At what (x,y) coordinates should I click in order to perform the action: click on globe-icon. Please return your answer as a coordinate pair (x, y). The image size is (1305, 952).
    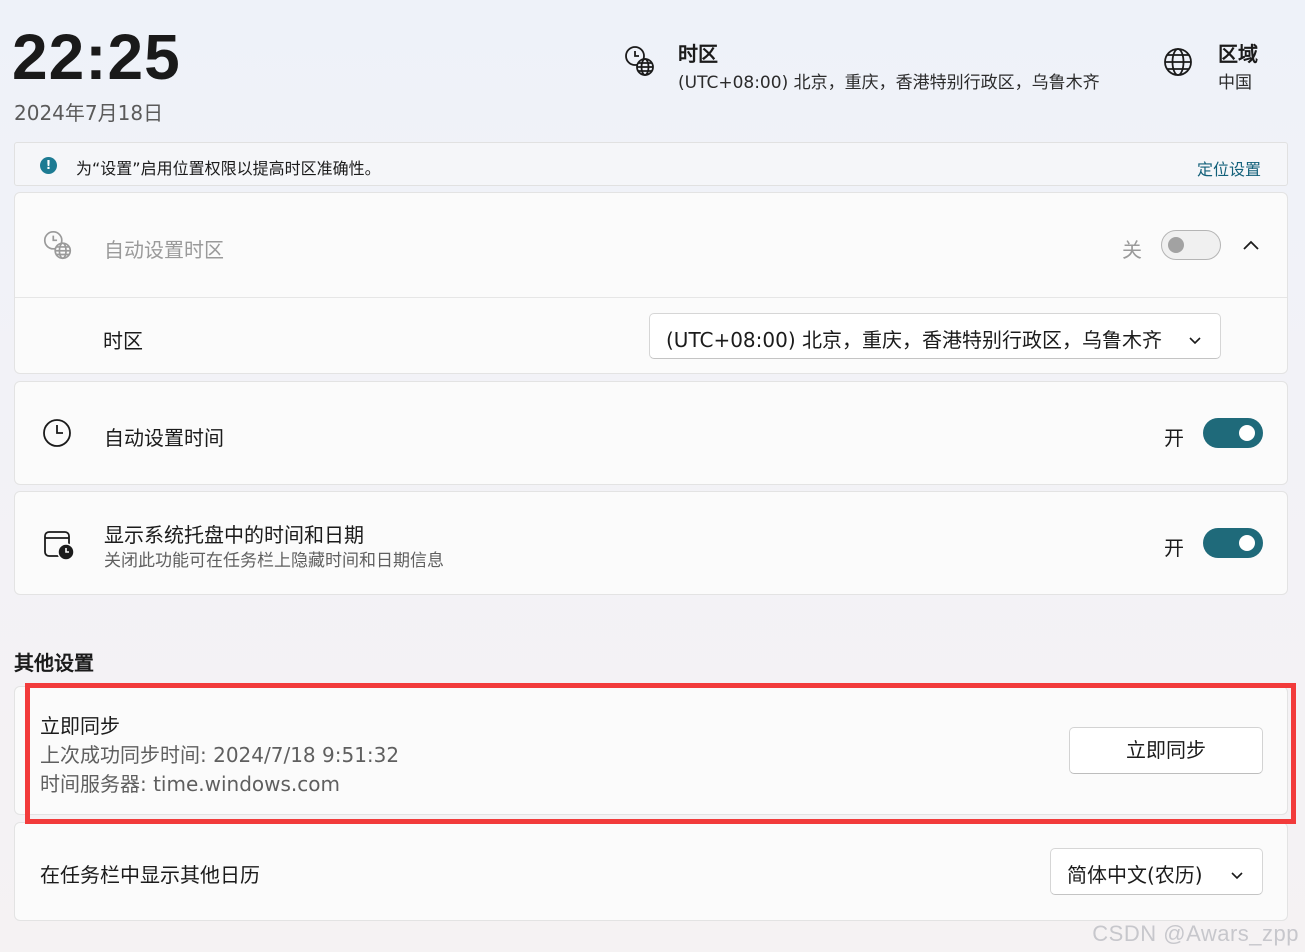
    Looking at the image, I should click on (1178, 62).